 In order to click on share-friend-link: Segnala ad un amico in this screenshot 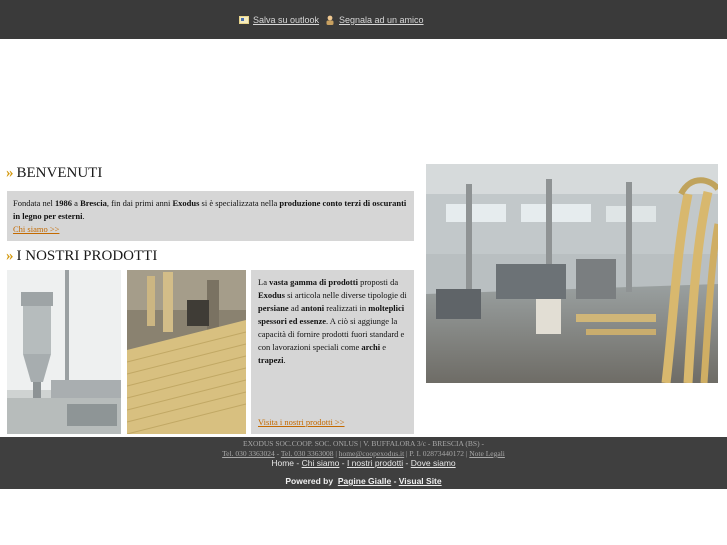, I will do `click(374, 20)`.